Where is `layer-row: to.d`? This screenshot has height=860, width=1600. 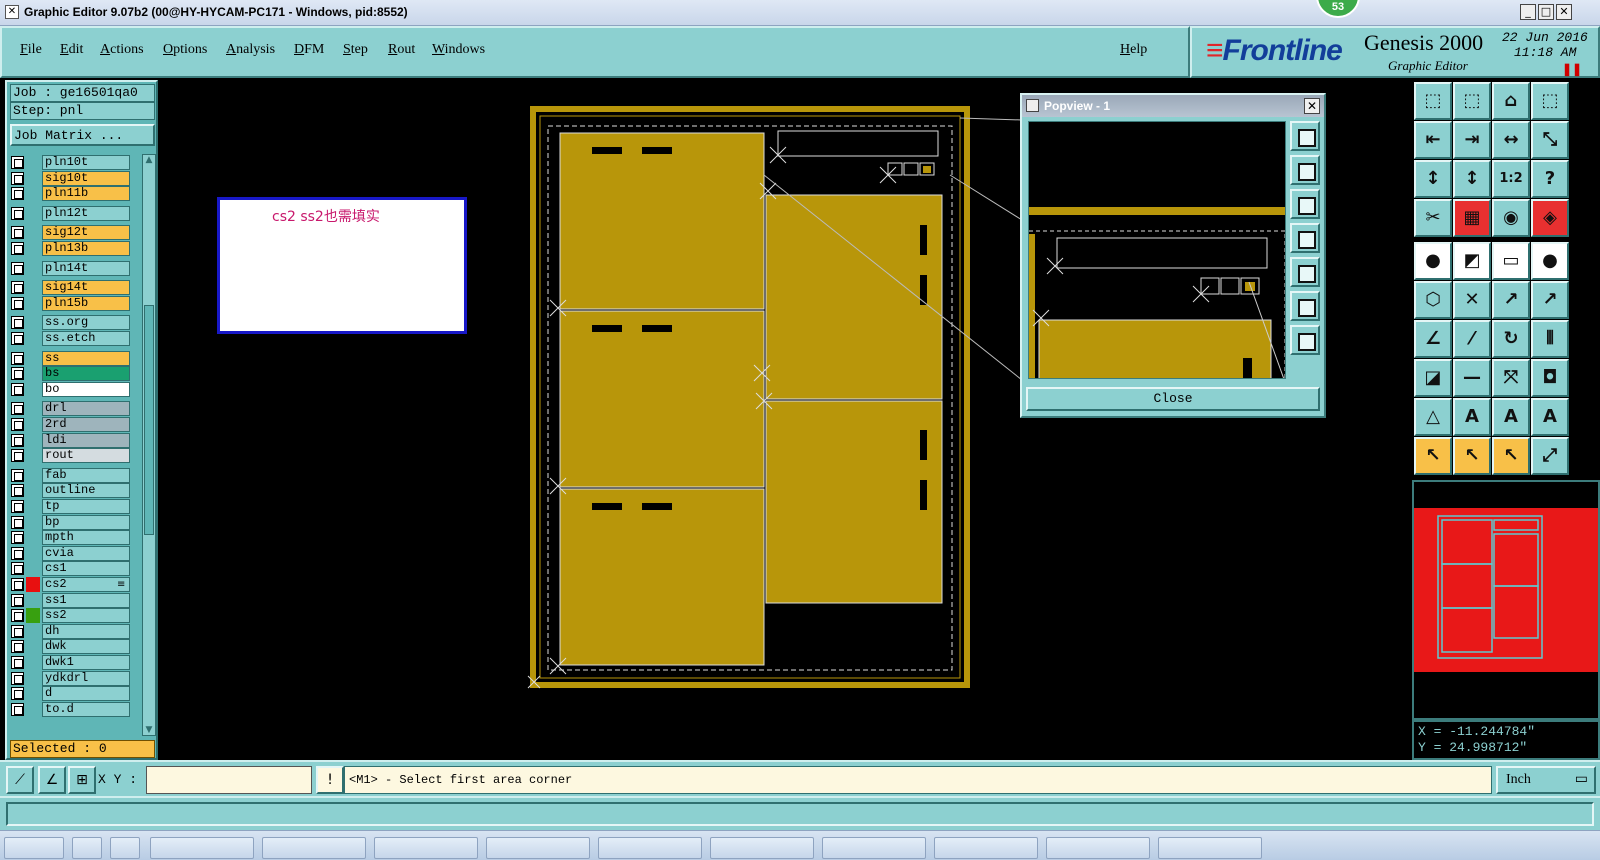
layer-row: to.d is located at coordinates (70, 709).